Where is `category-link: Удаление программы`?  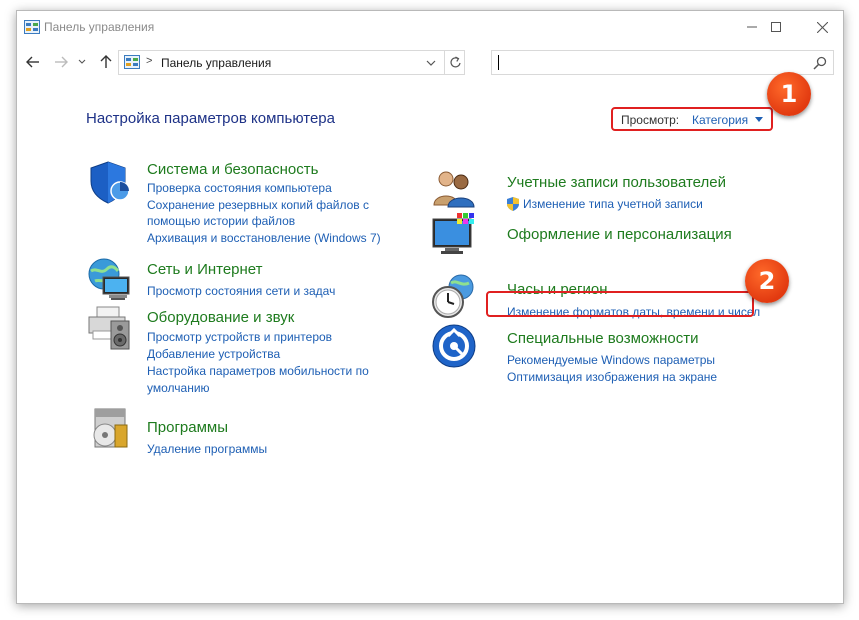
category-link: Удаление программы is located at coordinates (207, 449).